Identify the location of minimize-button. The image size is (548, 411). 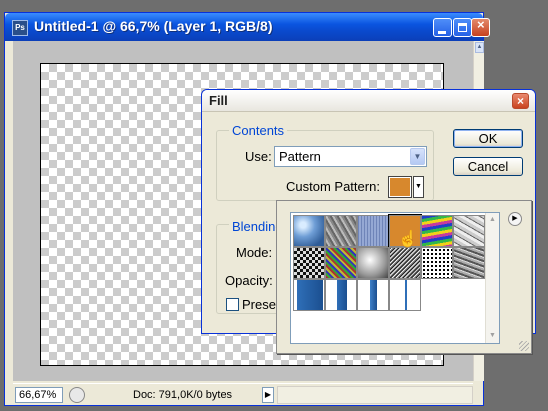
(442, 27).